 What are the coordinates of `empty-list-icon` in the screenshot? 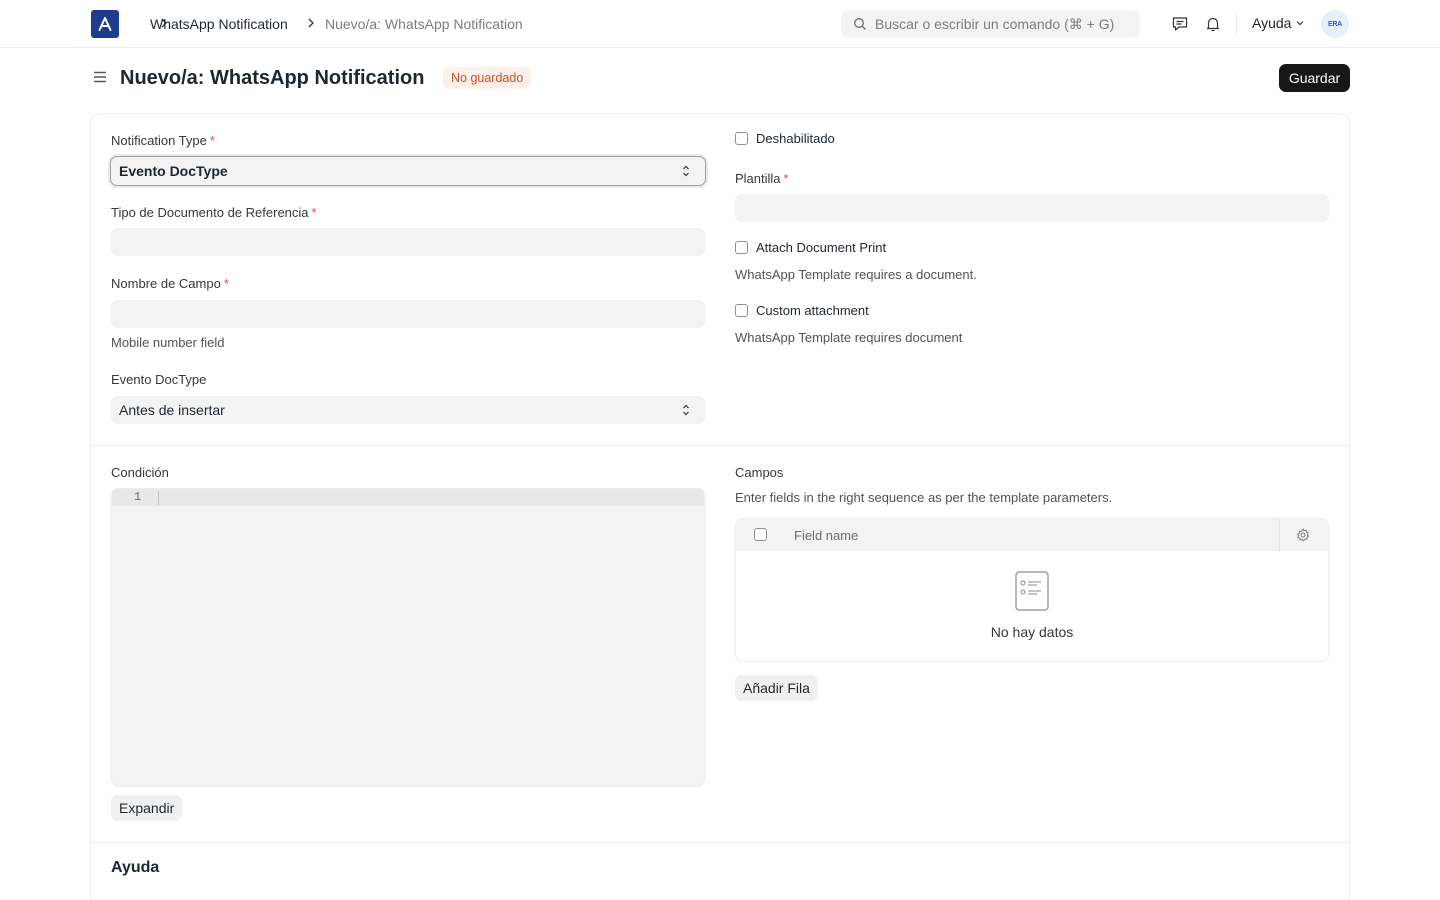 It's located at (1032, 591).